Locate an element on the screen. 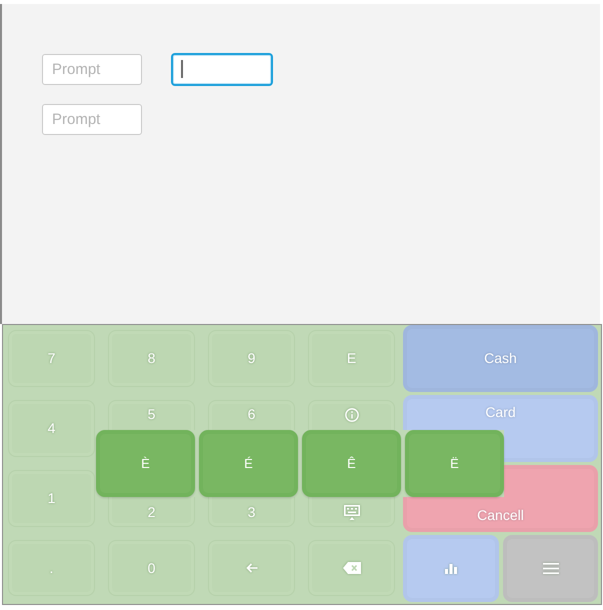 This screenshot has width=603, height=610. keyboard-key: 9 is located at coordinates (251, 358).